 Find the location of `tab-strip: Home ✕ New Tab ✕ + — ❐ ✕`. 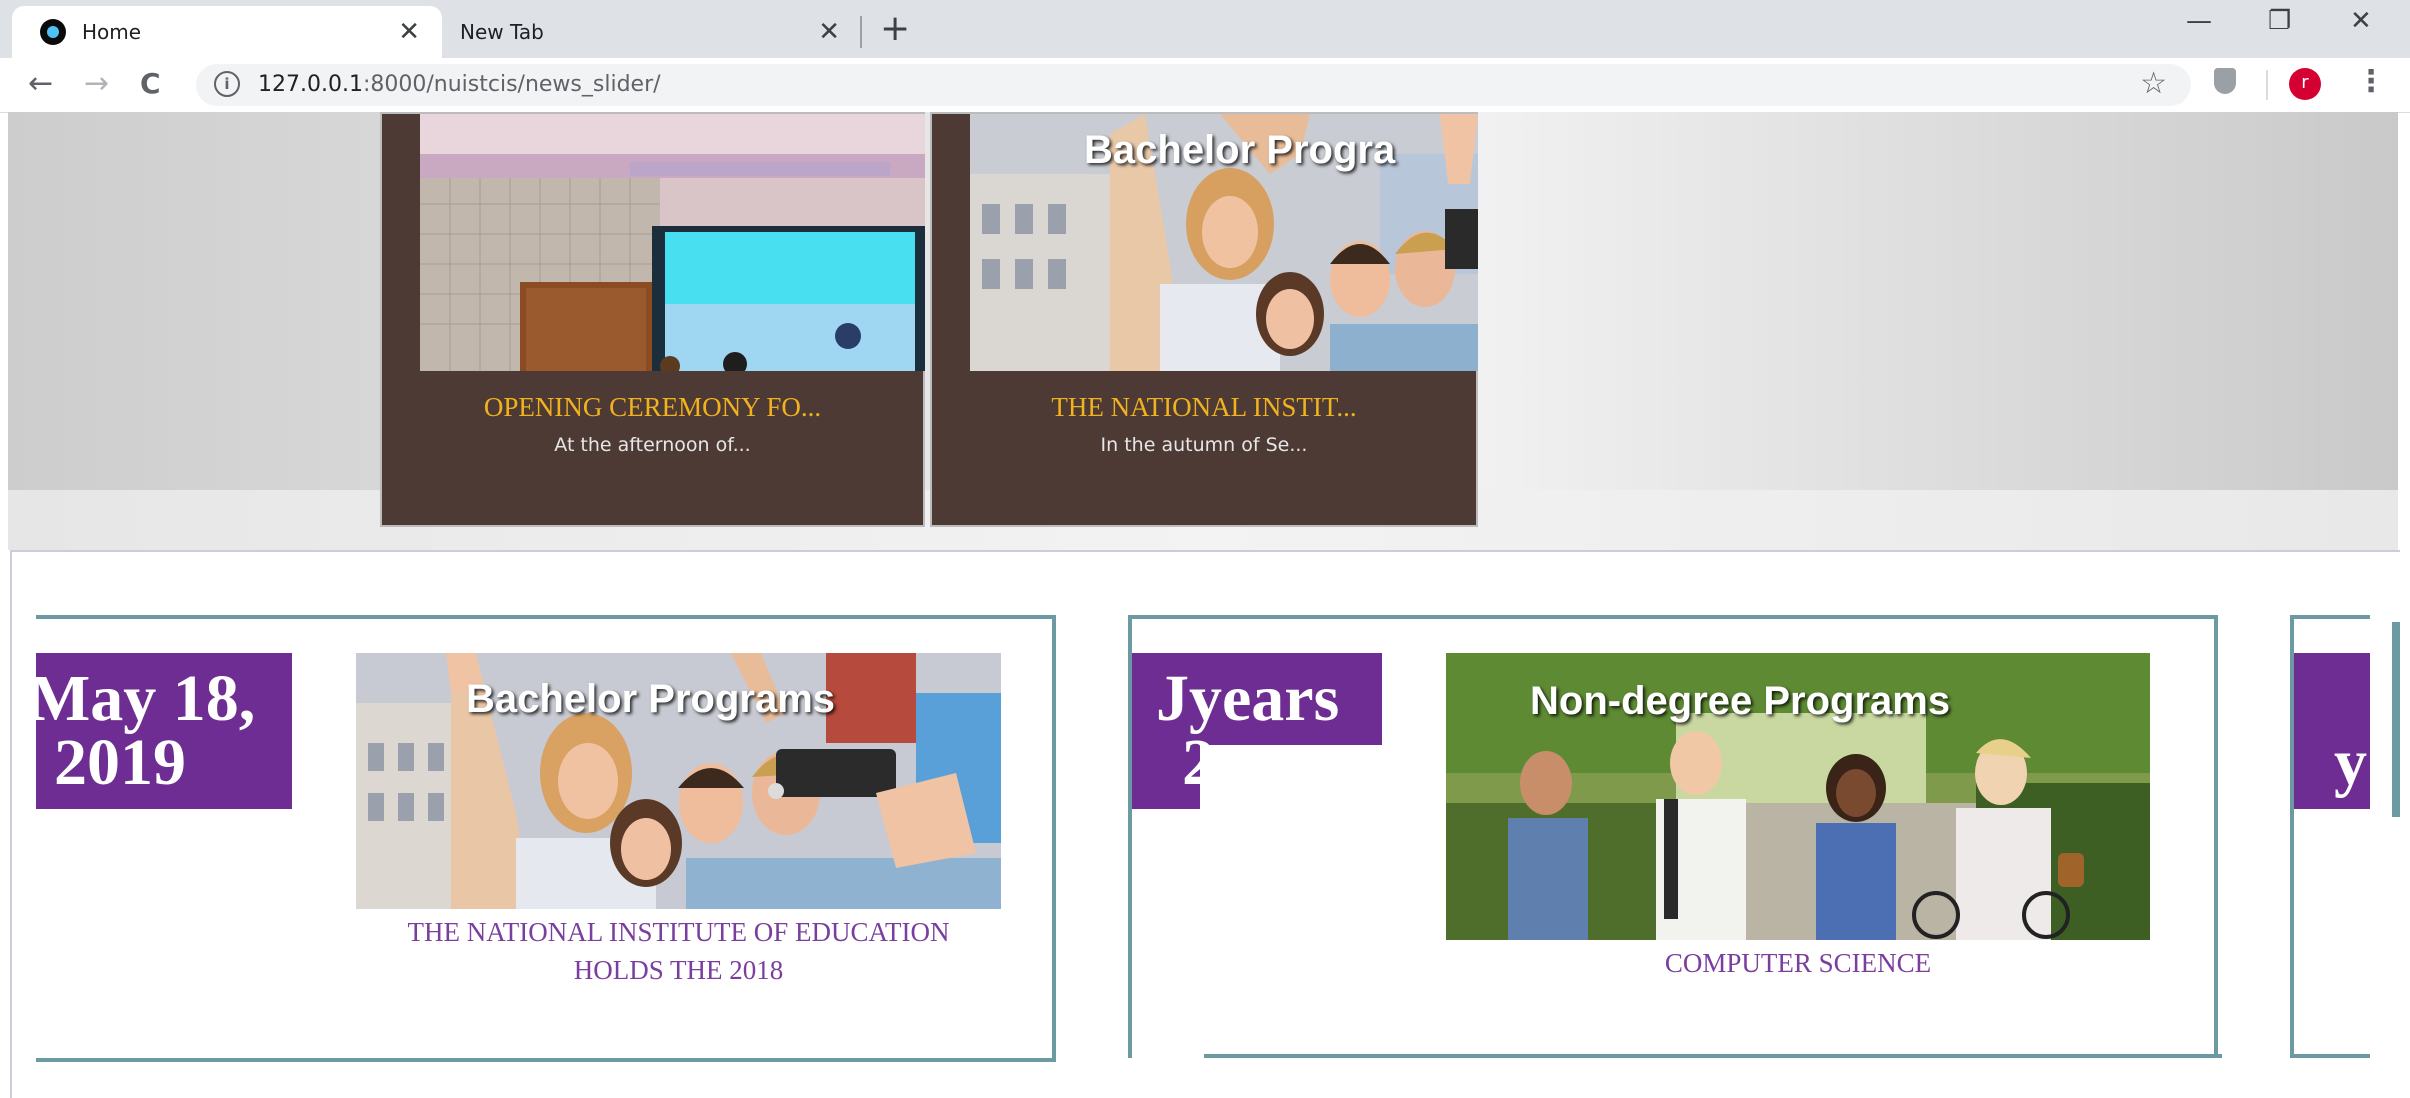

tab-strip: Home ✕ New Tab ✕ + — ❐ ✕ is located at coordinates (1205, 29).